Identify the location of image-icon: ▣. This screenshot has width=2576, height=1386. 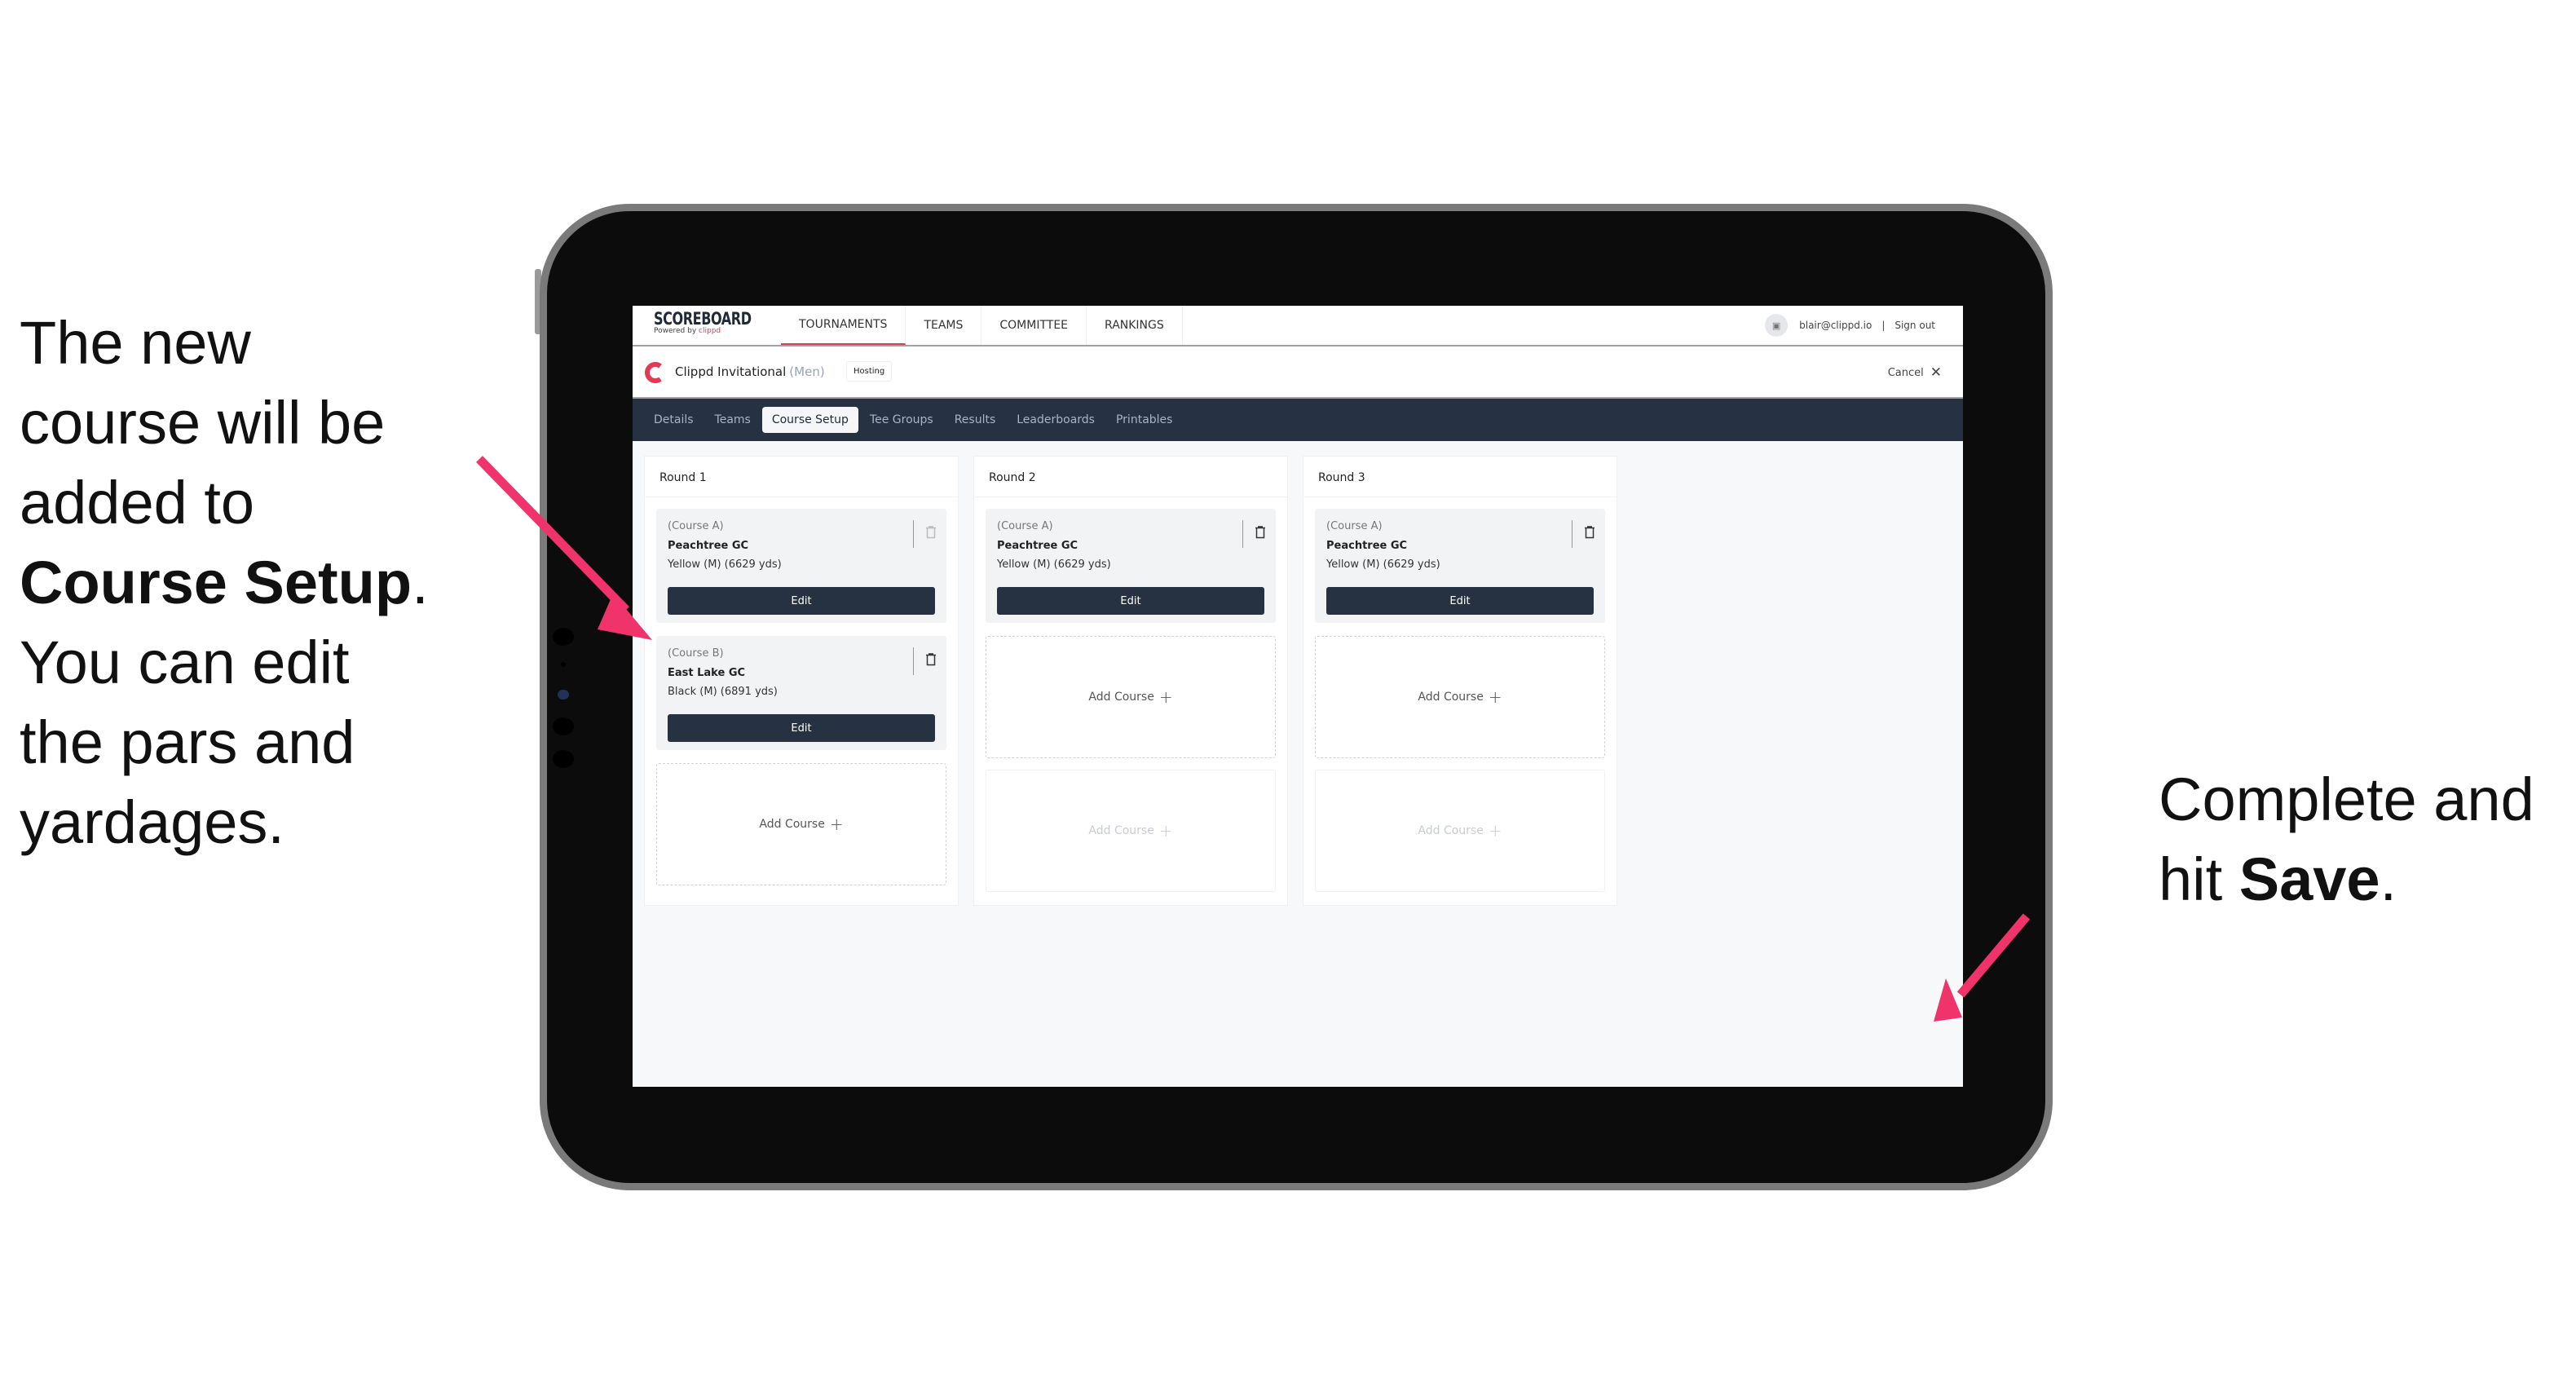
(1776, 325).